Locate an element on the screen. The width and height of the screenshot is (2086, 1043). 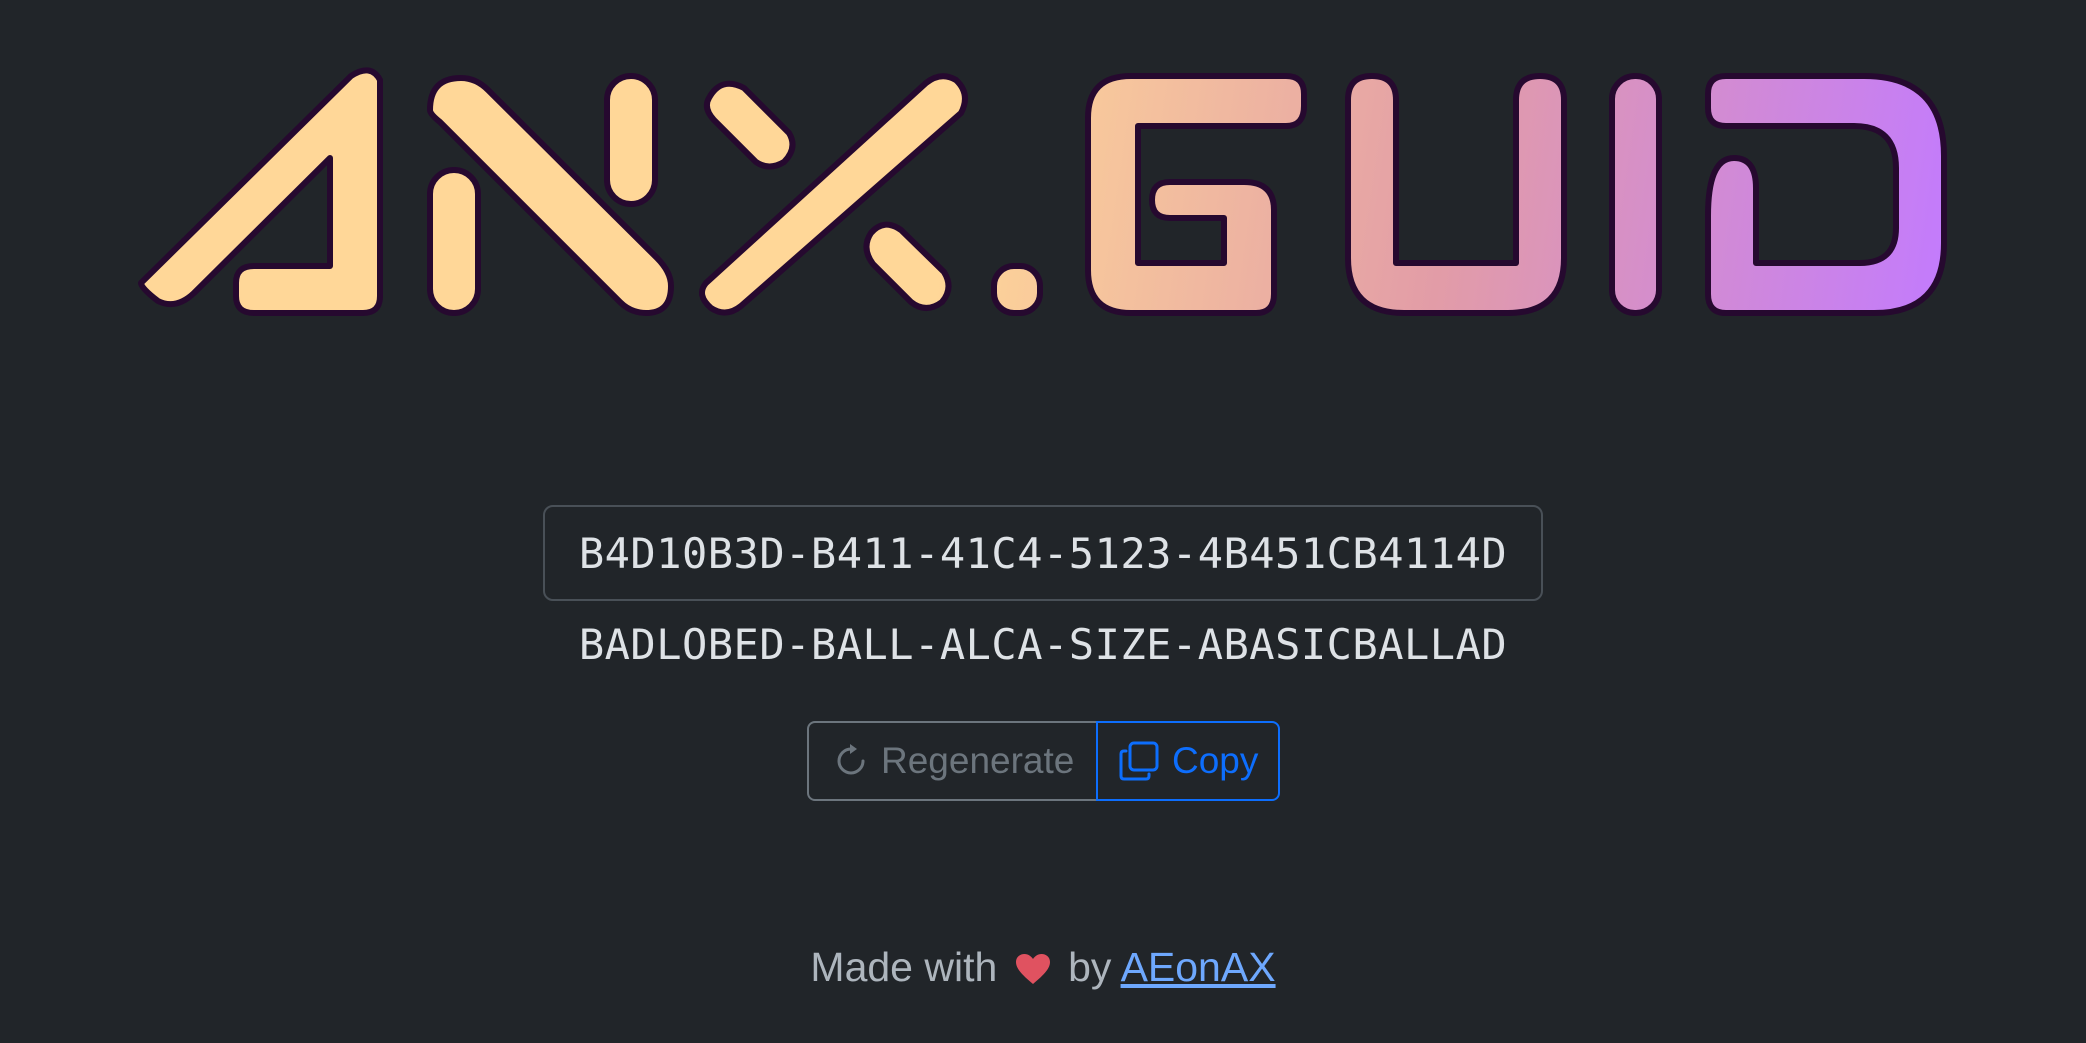
copy-button: Copy is located at coordinates (1188, 761).